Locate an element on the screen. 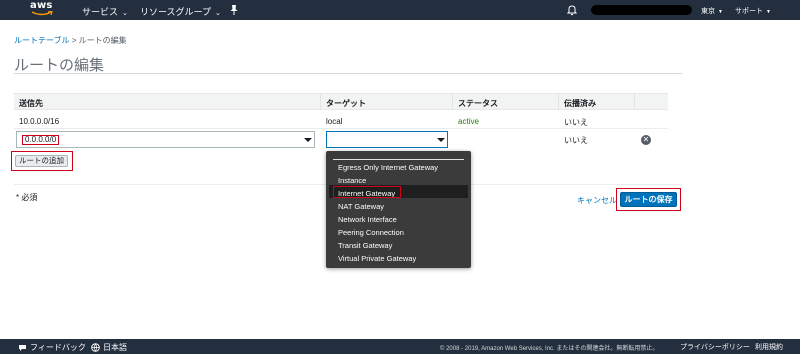  add-route-button: ルートの追加 is located at coordinates (41, 161).